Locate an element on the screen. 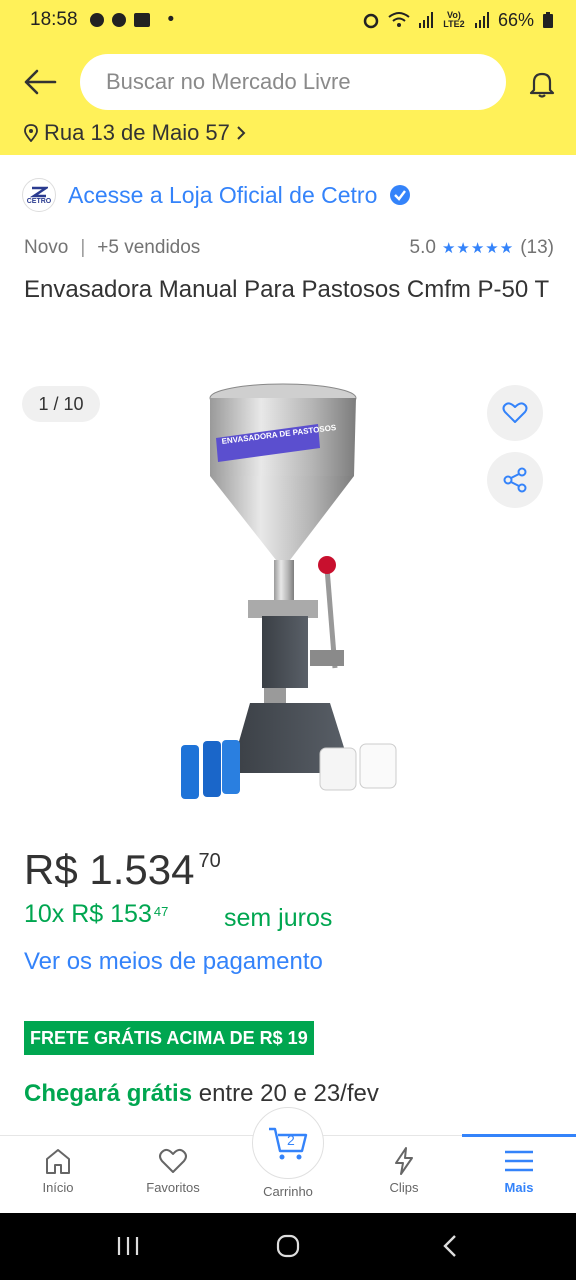  nav-mais: Mais is located at coordinates (519, 1170).